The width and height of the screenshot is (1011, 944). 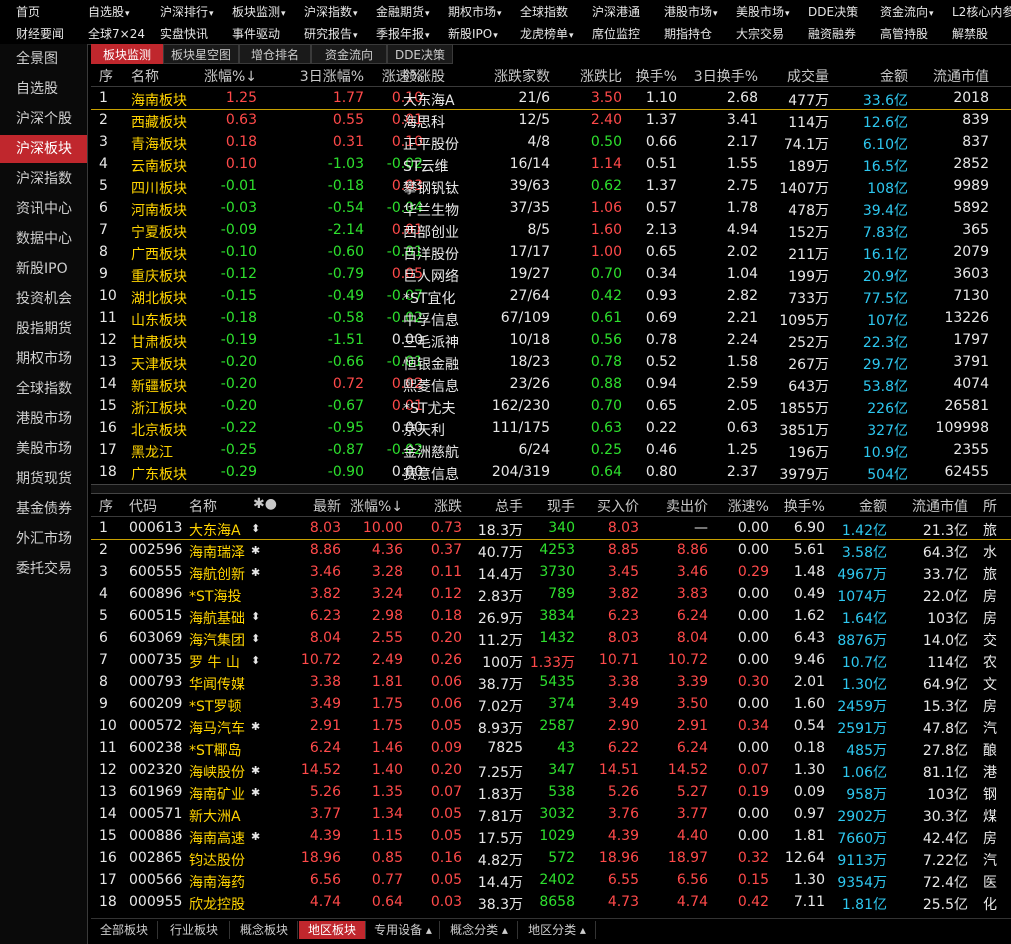 What do you see at coordinates (194, 930) in the screenshot?
I see `bottom-tab-1: 行业板块` at bounding box center [194, 930].